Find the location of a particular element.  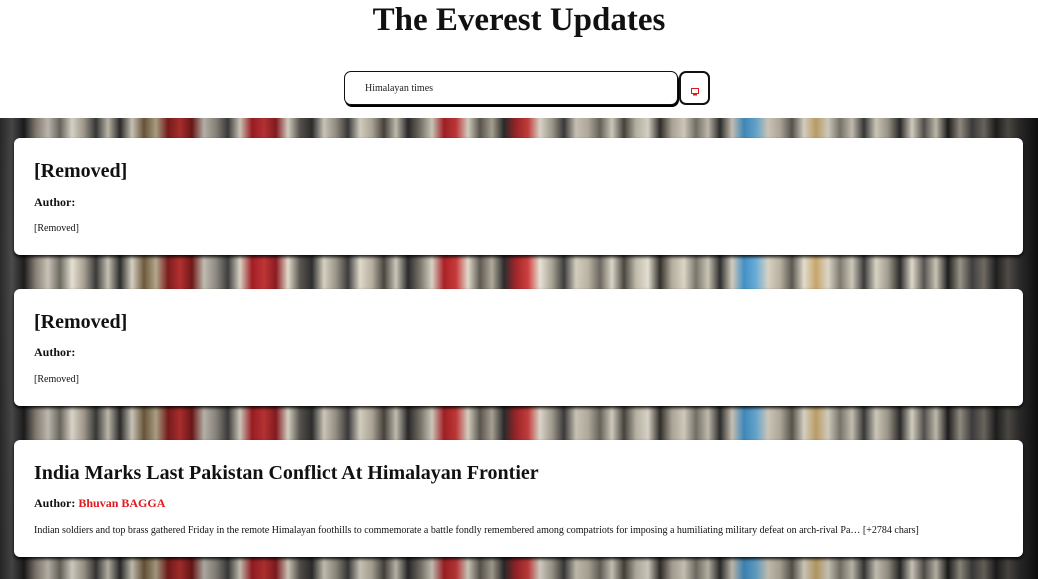

article-author: Author: Bhuvan BAGGA is located at coordinates (99, 503).